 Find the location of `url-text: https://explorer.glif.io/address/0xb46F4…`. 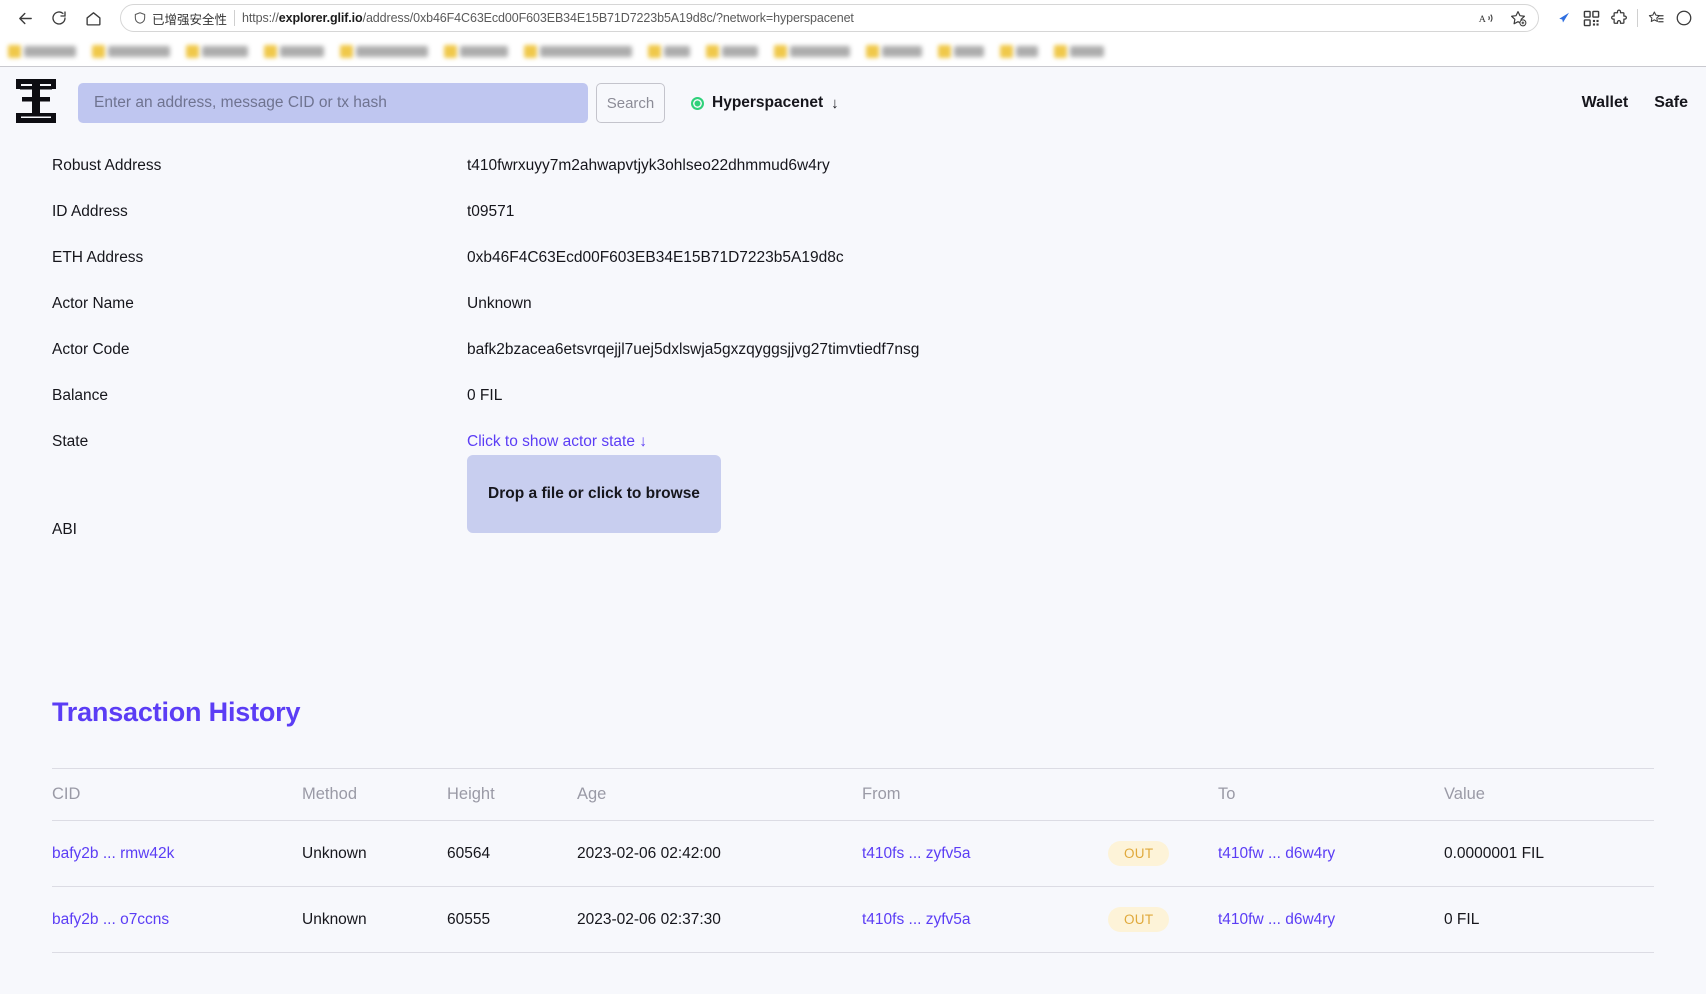

url-text: https://explorer.glif.io/address/0xb46F4… is located at coordinates (851, 18).